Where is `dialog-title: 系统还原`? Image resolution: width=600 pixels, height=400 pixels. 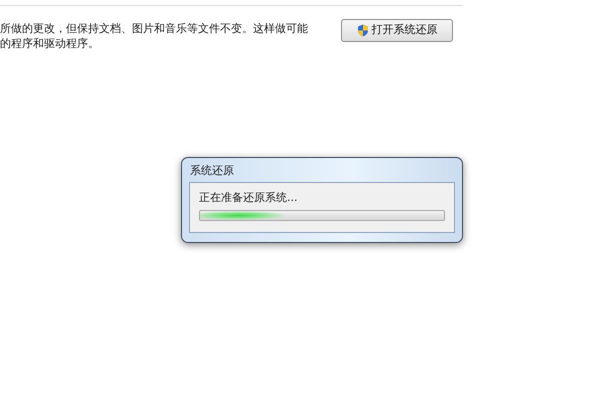 dialog-title: 系统还原 is located at coordinates (212, 171).